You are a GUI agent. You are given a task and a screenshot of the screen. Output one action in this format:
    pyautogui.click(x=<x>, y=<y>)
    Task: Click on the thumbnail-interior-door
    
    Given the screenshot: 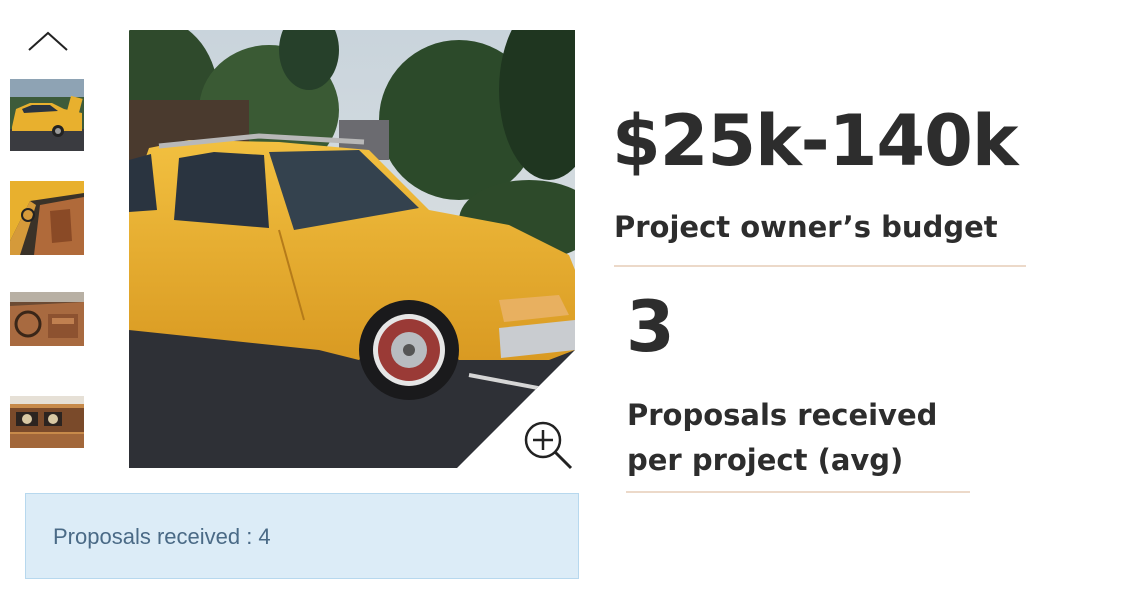 What is the action you would take?
    pyautogui.click(x=47, y=218)
    